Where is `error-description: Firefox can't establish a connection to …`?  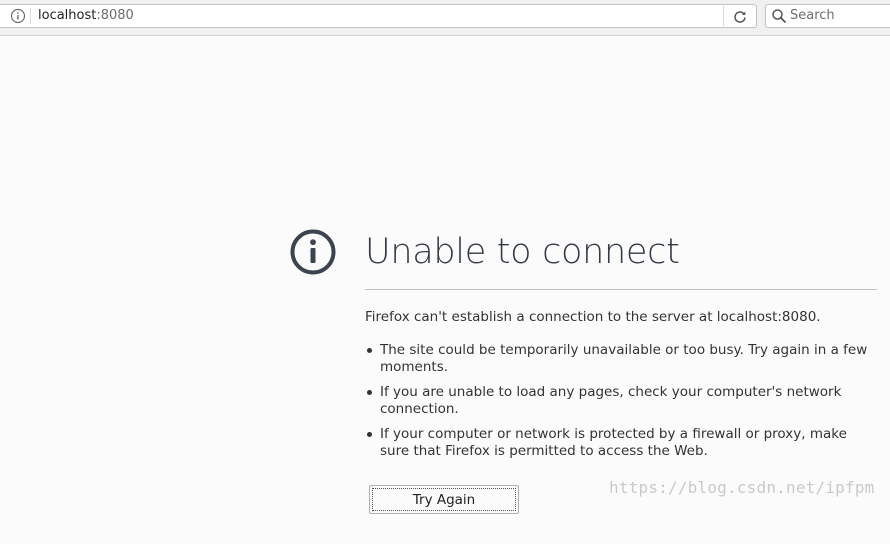 error-description: Firefox can't establish a connection to … is located at coordinates (593, 317).